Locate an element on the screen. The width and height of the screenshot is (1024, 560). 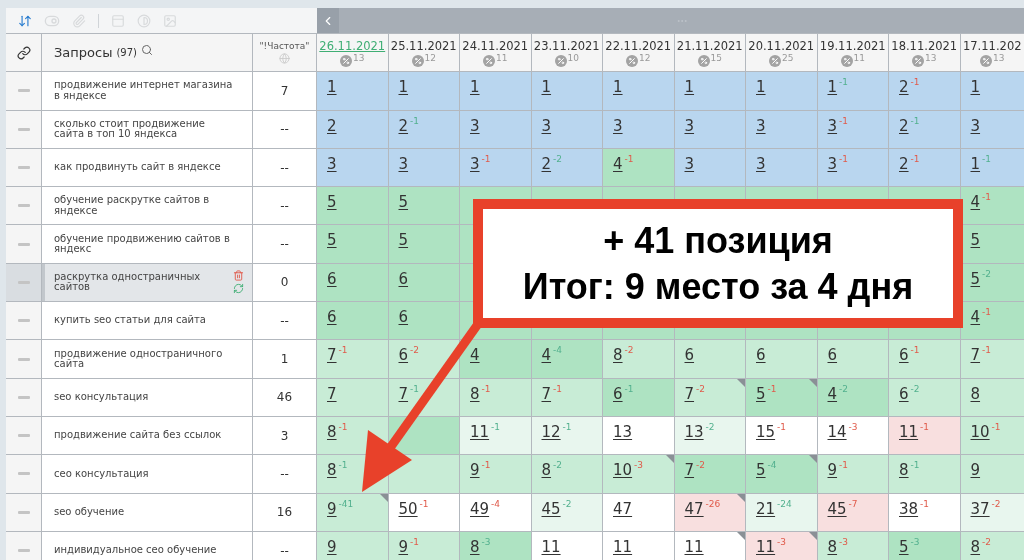
date-label: 21.11.2021 is located at coordinates (709, 45).